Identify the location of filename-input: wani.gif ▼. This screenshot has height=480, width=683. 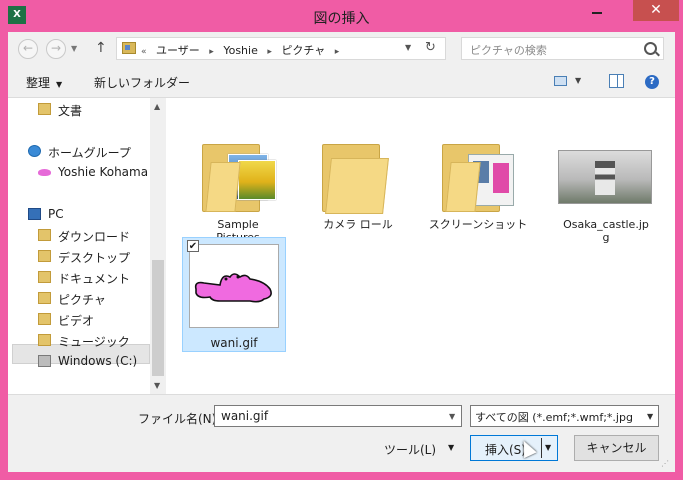
(338, 416).